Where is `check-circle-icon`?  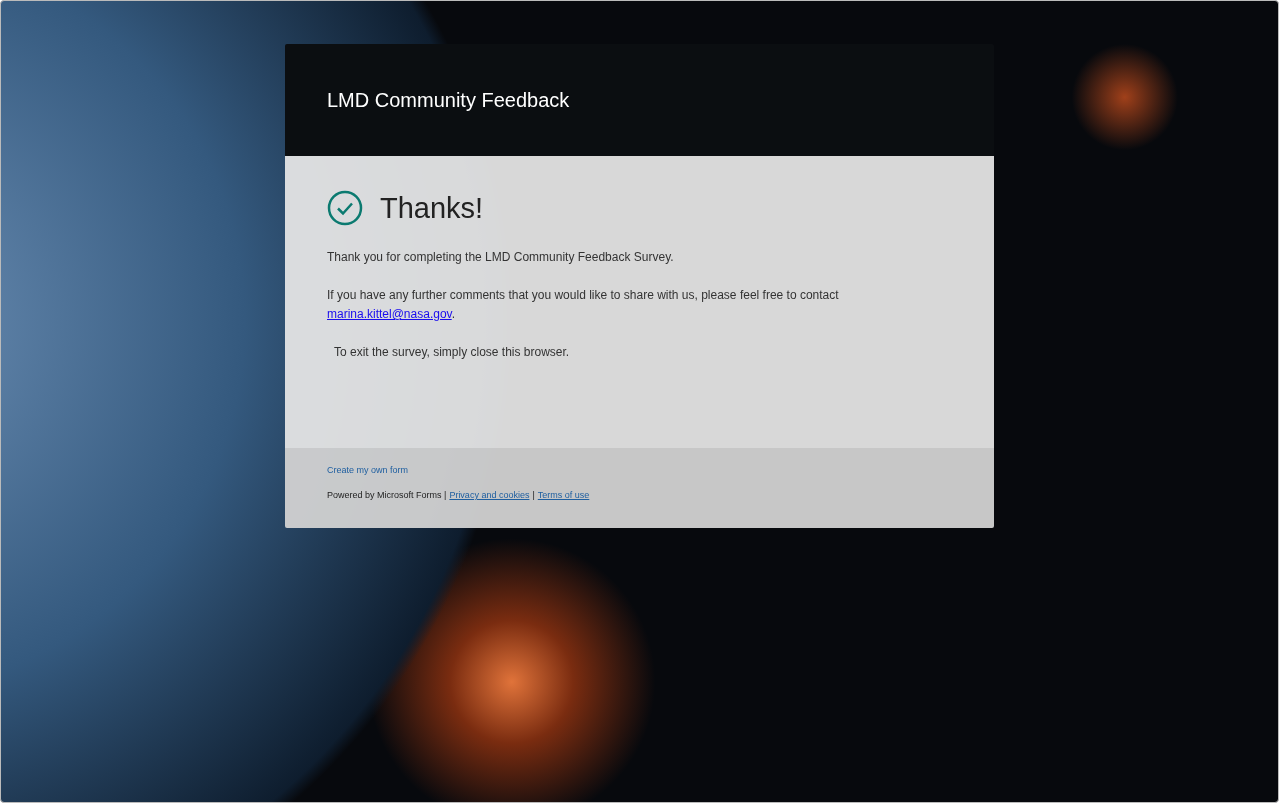
check-circle-icon is located at coordinates (345, 208).